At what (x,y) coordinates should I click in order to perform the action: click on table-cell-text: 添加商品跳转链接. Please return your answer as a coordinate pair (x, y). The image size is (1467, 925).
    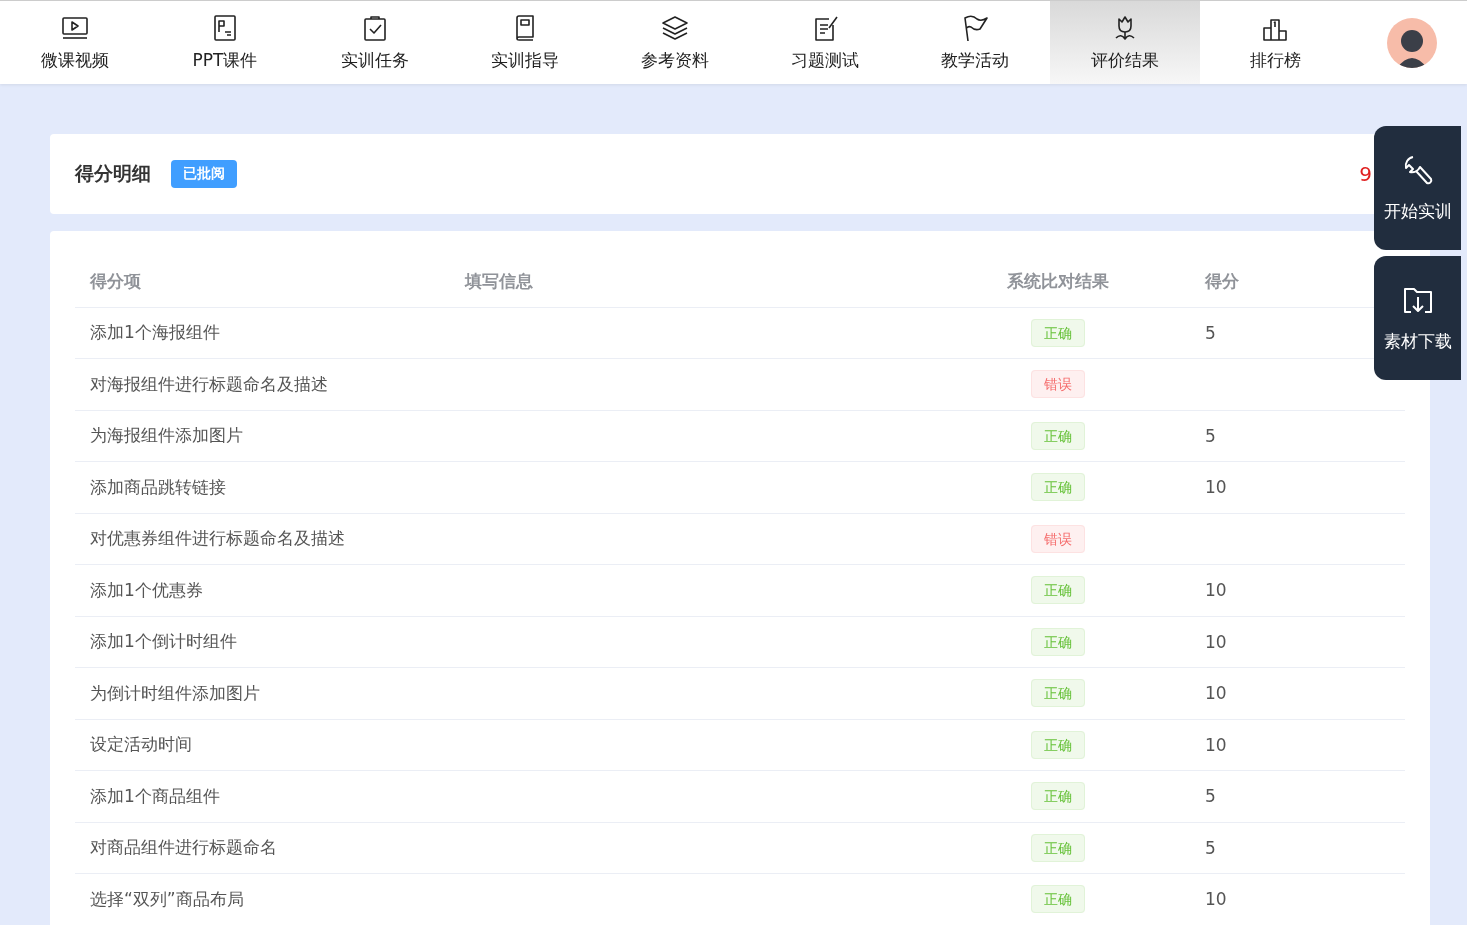
    Looking at the image, I should click on (158, 487).